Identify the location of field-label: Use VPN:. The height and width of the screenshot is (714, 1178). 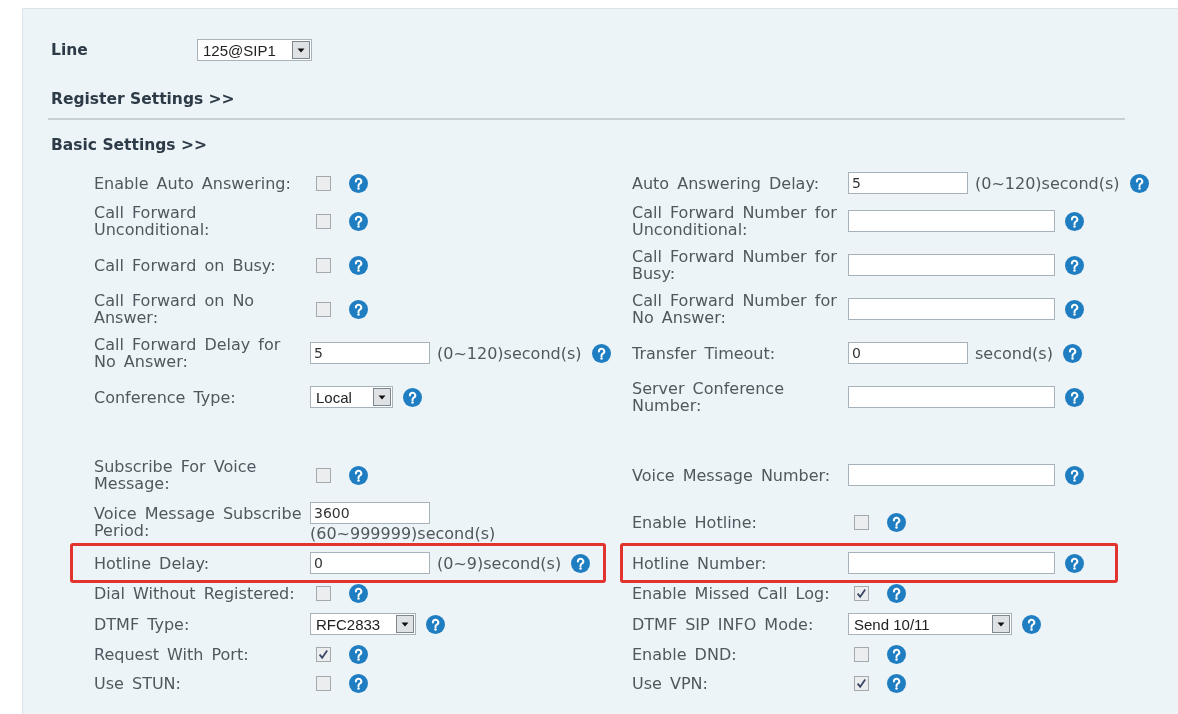
(670, 683).